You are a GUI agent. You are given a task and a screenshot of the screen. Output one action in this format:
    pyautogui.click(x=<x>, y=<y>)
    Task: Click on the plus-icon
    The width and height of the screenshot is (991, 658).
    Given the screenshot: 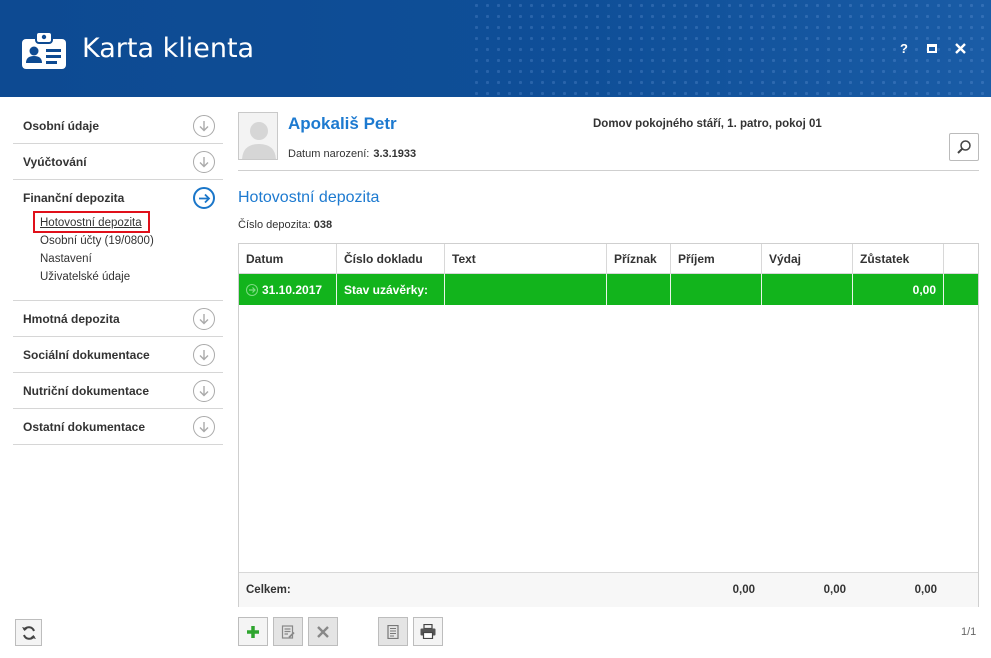 What is the action you would take?
    pyautogui.click(x=253, y=631)
    